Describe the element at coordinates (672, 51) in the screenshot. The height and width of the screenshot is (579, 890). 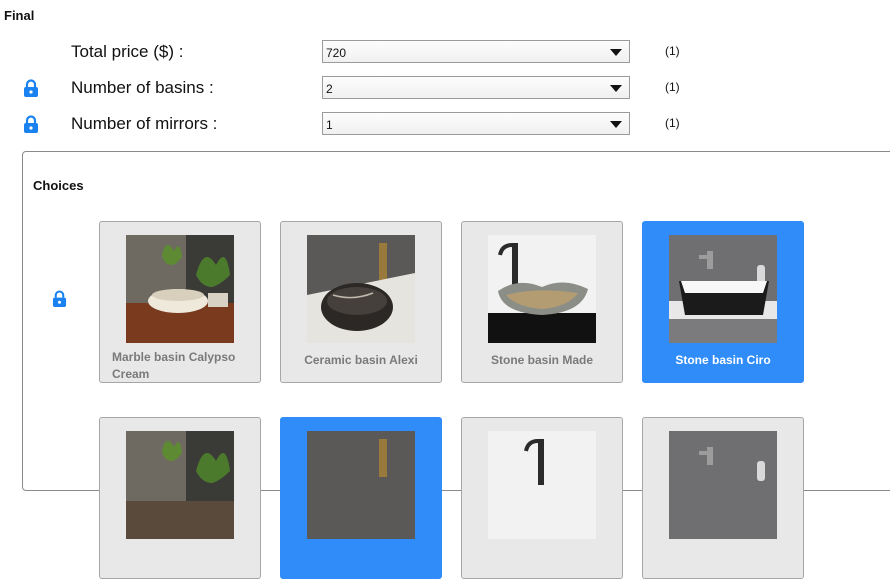
I see `total-price-count: (1)` at that location.